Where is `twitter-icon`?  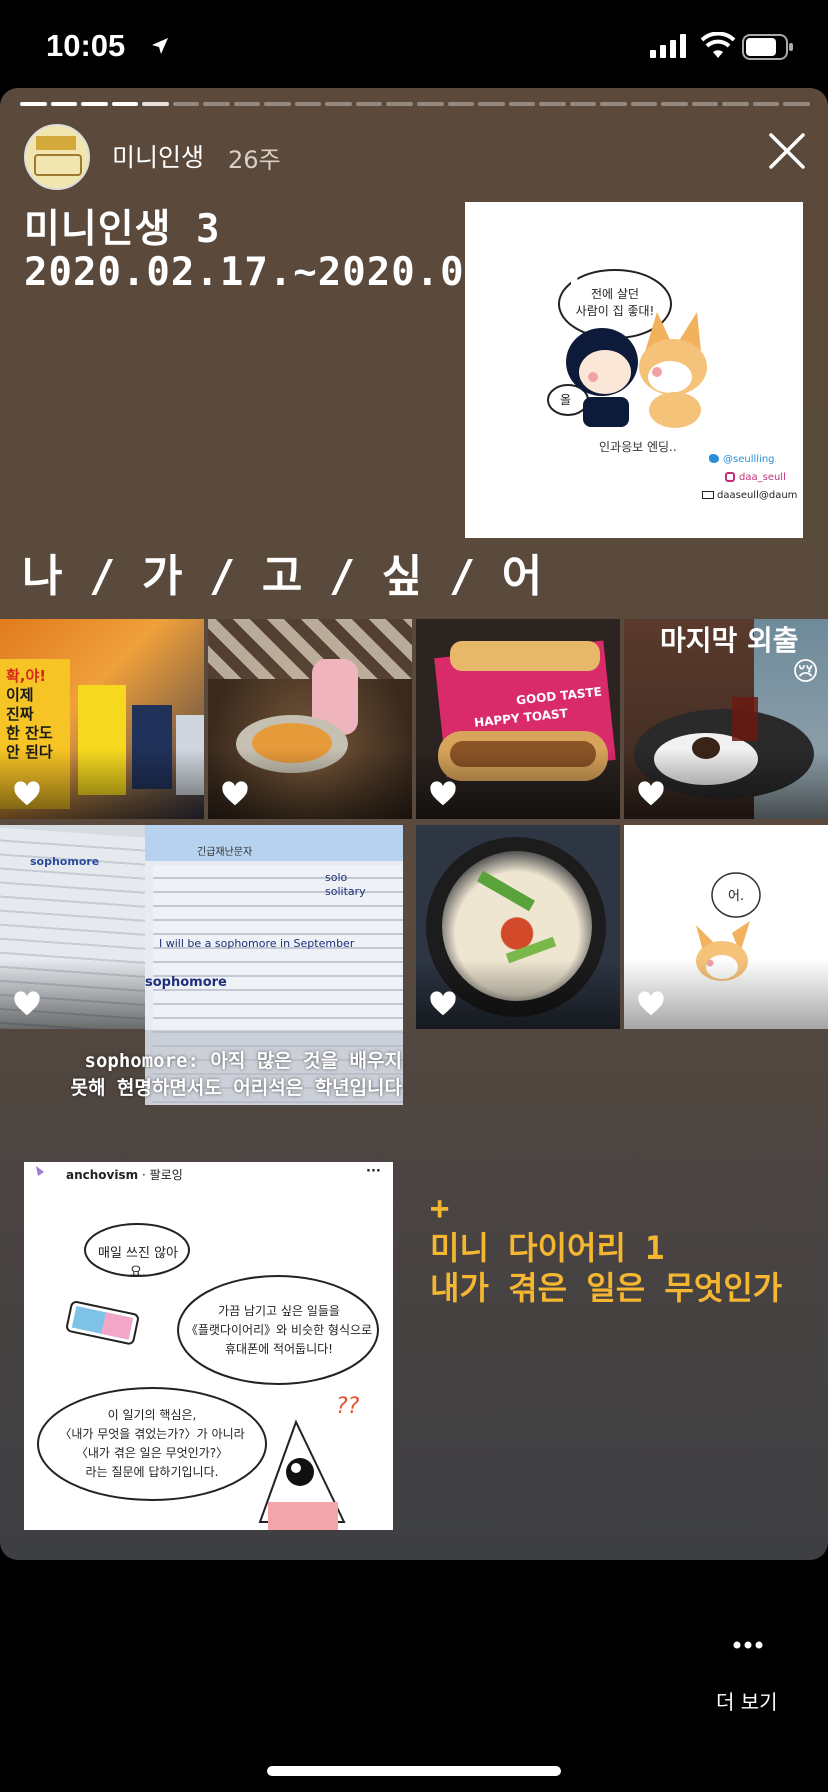
twitter-icon is located at coordinates (714, 458).